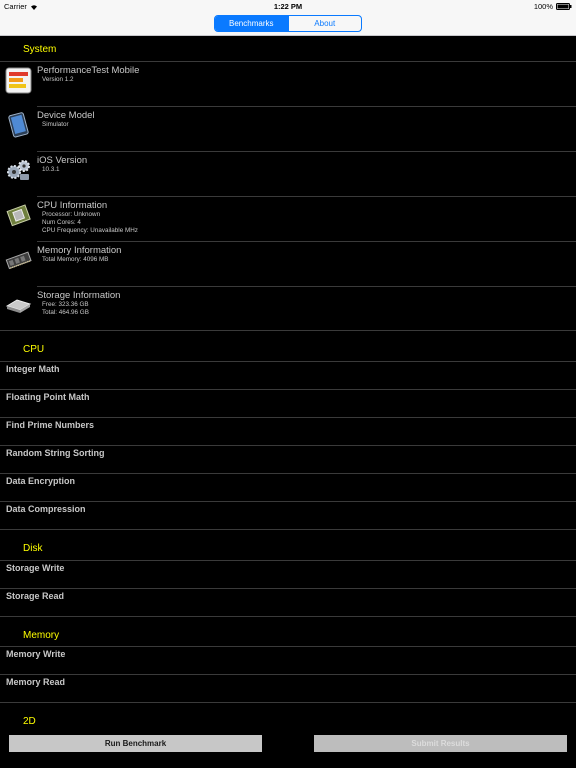 The height and width of the screenshot is (768, 576). What do you see at coordinates (61, 222) in the screenshot?
I see `system-row-detail: Num Cores: 4` at bounding box center [61, 222].